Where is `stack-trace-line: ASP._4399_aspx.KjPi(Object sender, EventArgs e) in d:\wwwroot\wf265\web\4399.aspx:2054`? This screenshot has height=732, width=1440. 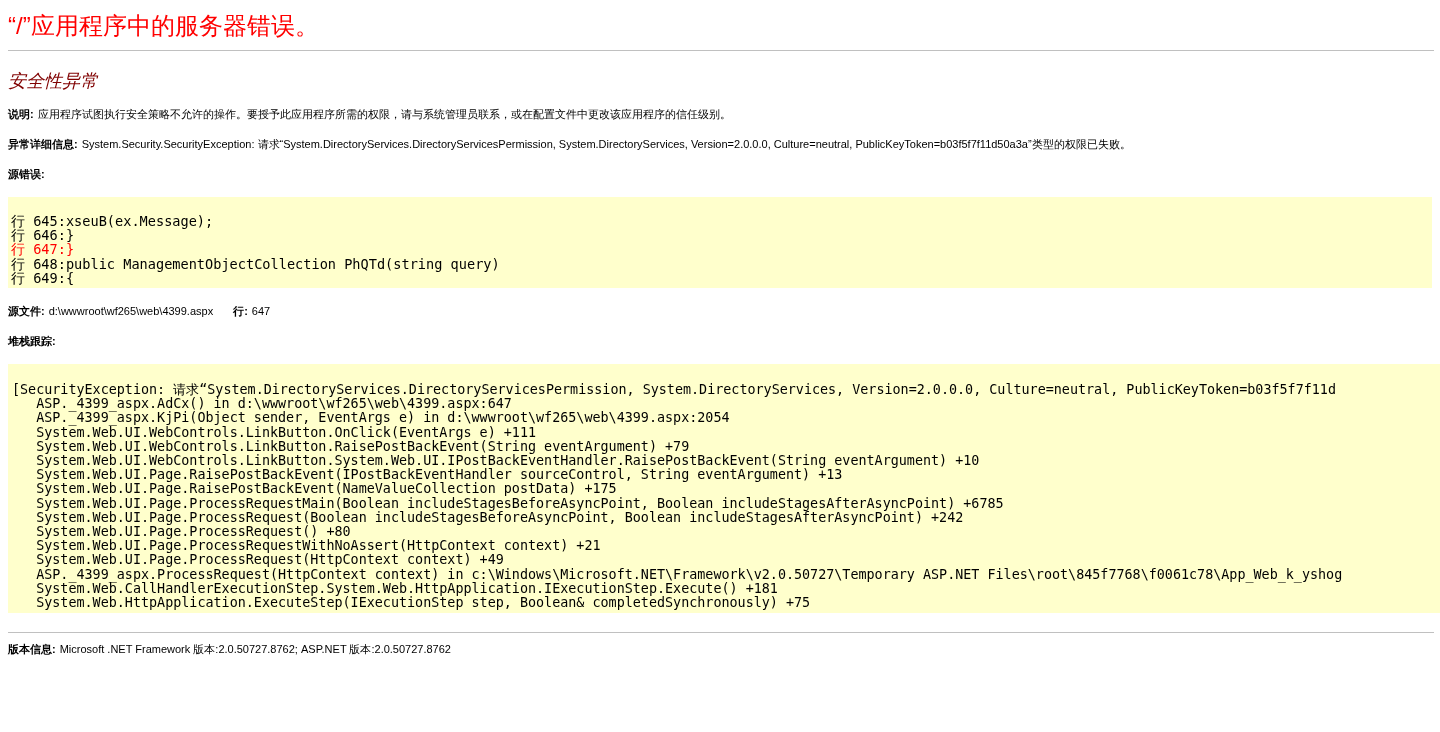 stack-trace-line: ASP._4399_aspx.KjPi(Object sender, EventArgs e) in d:\wwwroot\wf265\web\4399.aspx:2054 is located at coordinates (382, 418).